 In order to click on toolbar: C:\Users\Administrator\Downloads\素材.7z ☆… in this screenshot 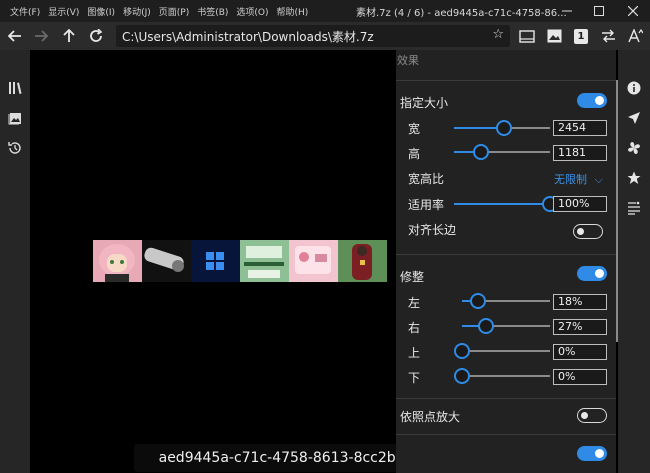, I will do `click(325, 36)`.